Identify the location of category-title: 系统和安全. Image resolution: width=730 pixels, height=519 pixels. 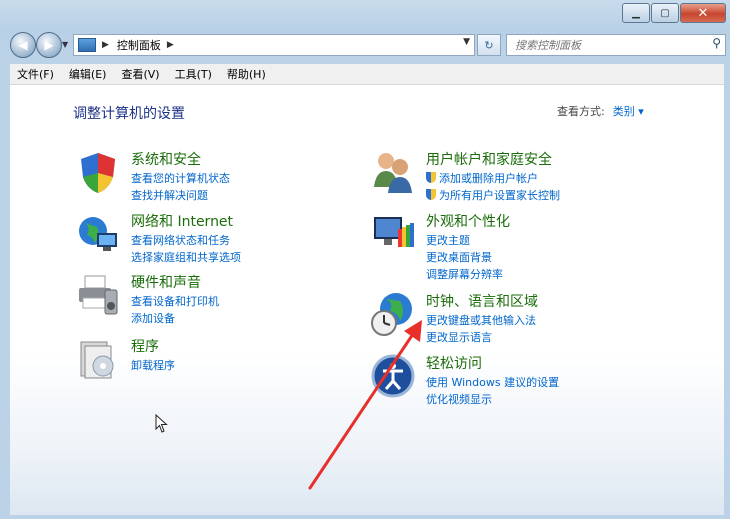
(166, 159).